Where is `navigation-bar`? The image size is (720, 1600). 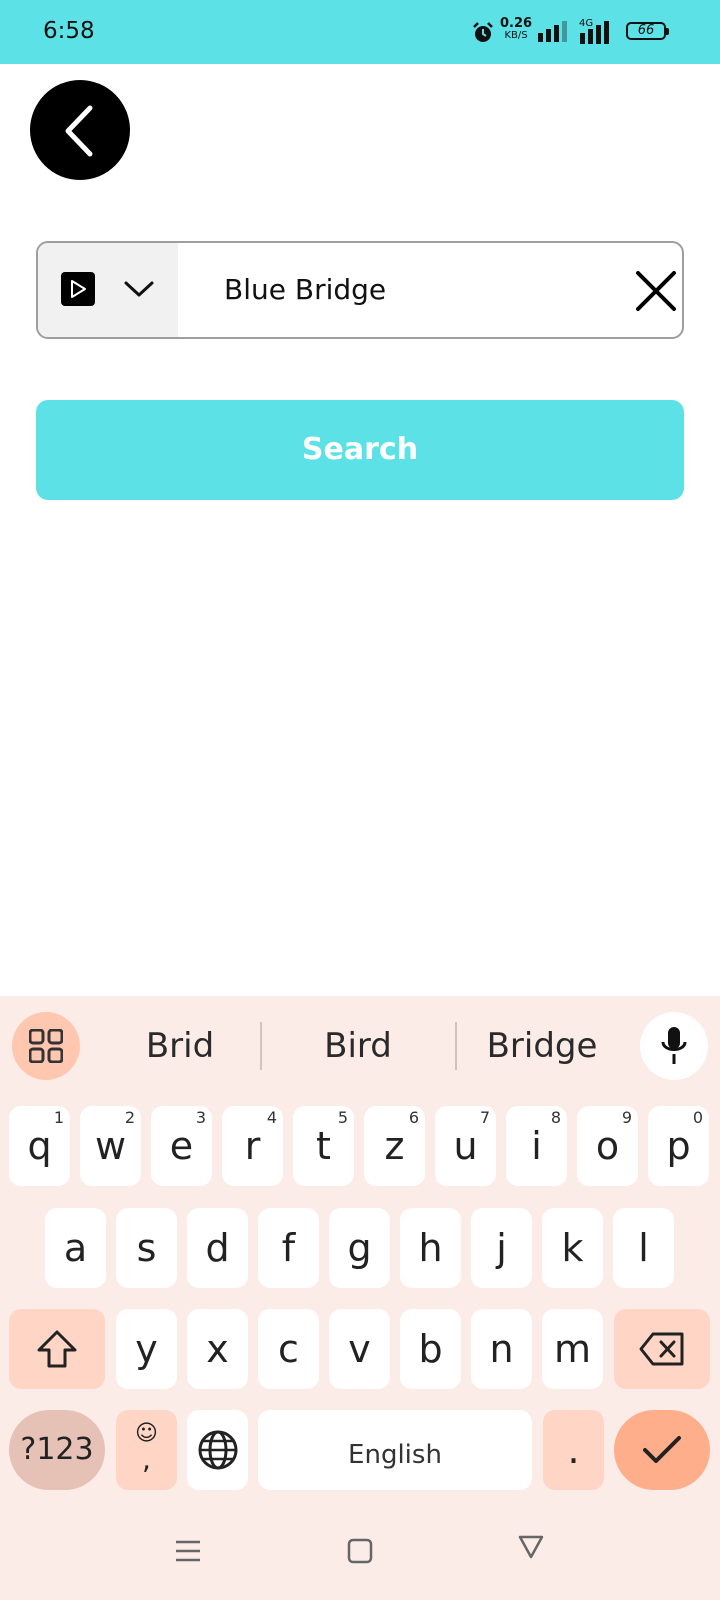
navigation-bar is located at coordinates (360, 1550).